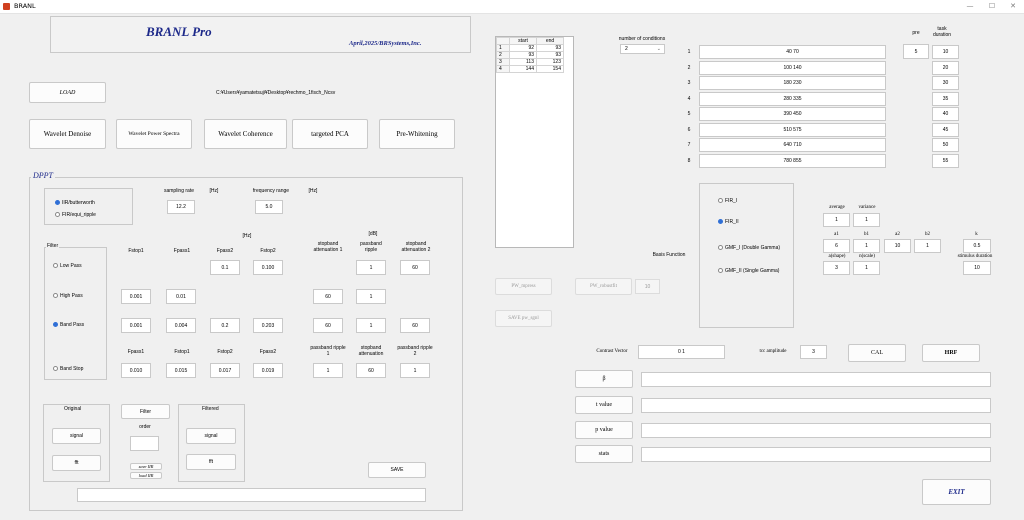 The image size is (1024, 520). What do you see at coordinates (836, 268) in the screenshot?
I see `a-shape-input: 3` at bounding box center [836, 268].